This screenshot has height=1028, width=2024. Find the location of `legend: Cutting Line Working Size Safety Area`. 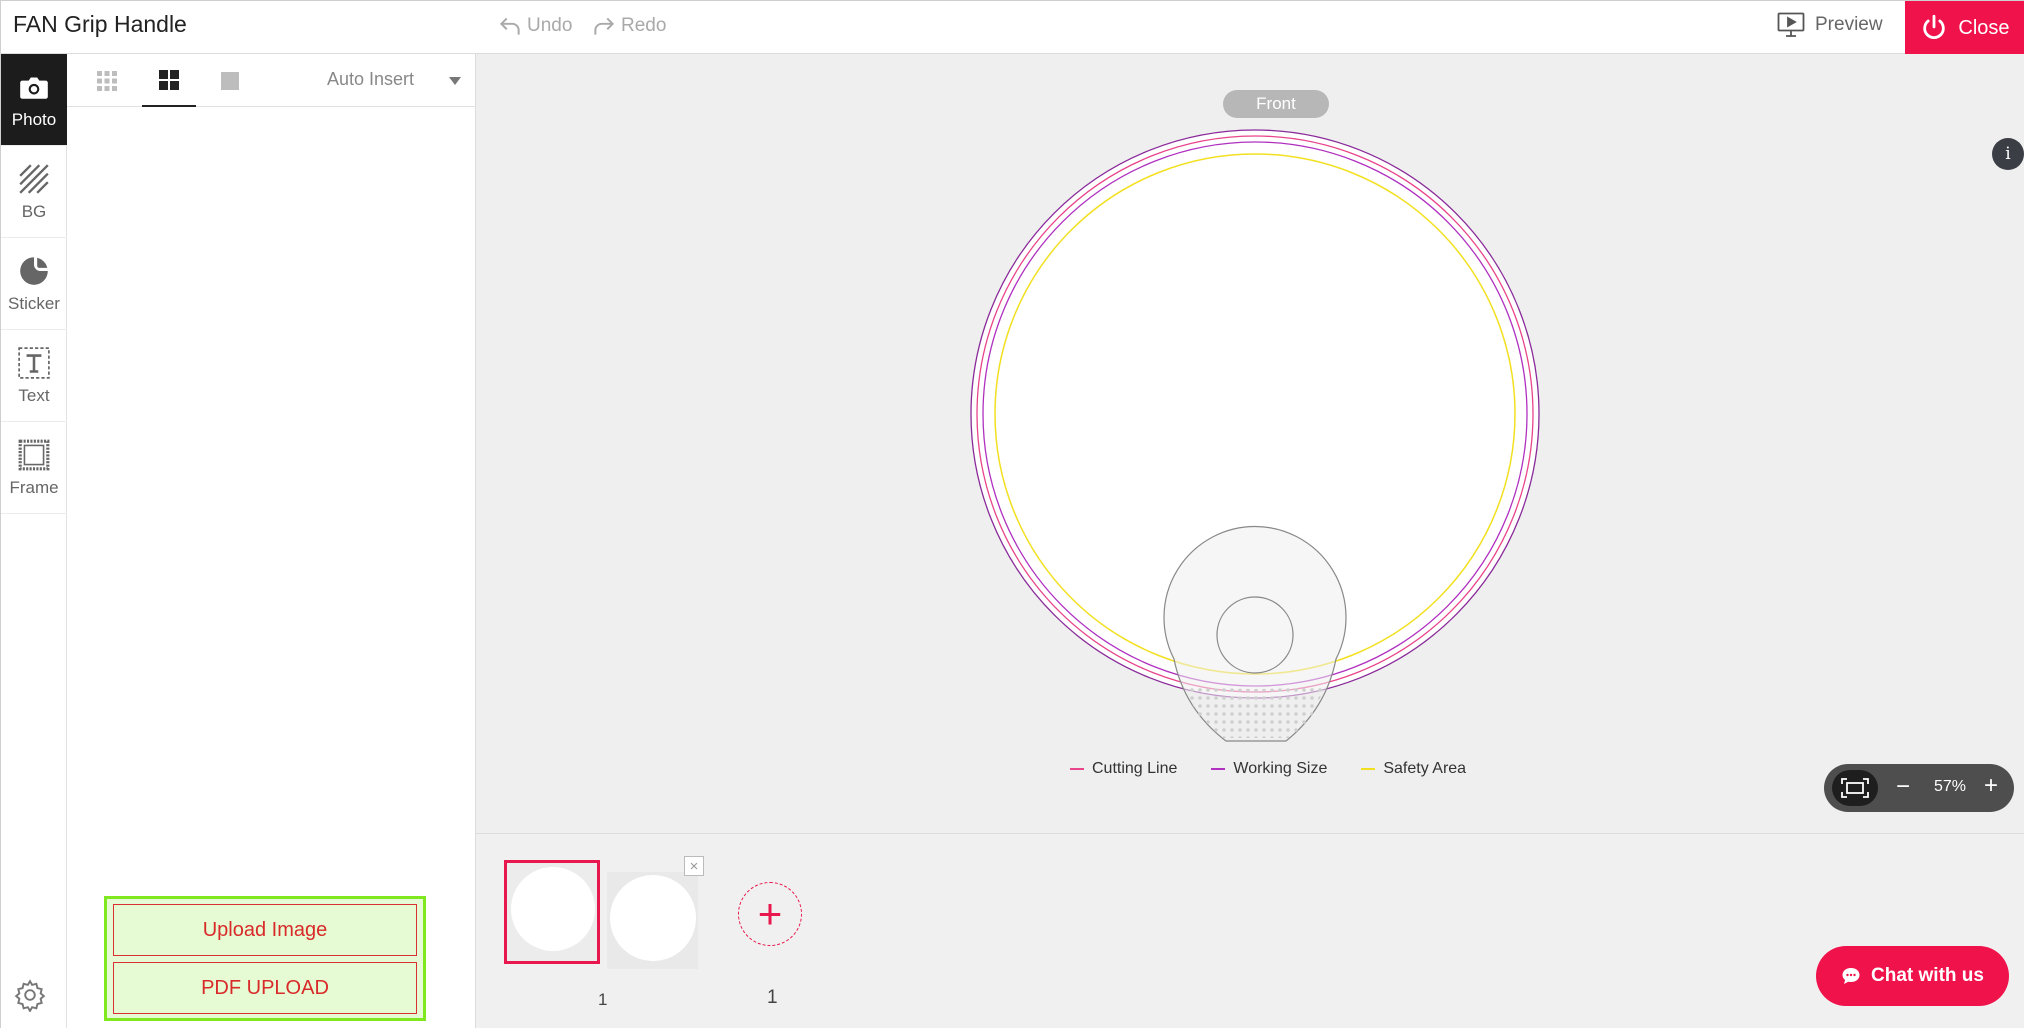

legend: Cutting Line Working Size Safety Area is located at coordinates (1268, 769).